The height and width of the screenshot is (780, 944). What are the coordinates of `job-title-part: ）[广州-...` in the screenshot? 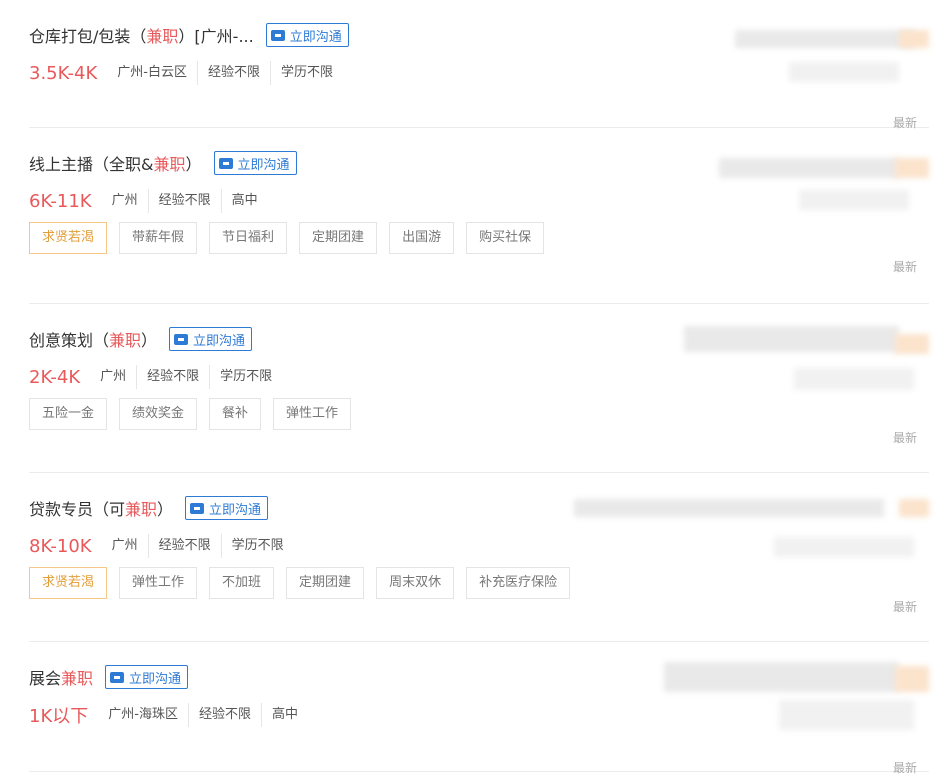 It's located at (216, 36).